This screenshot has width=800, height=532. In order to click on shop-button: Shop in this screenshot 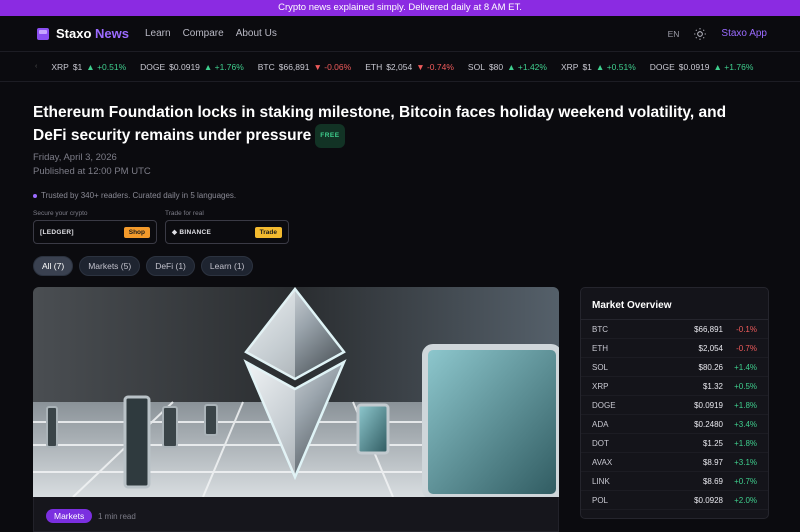, I will do `click(136, 232)`.